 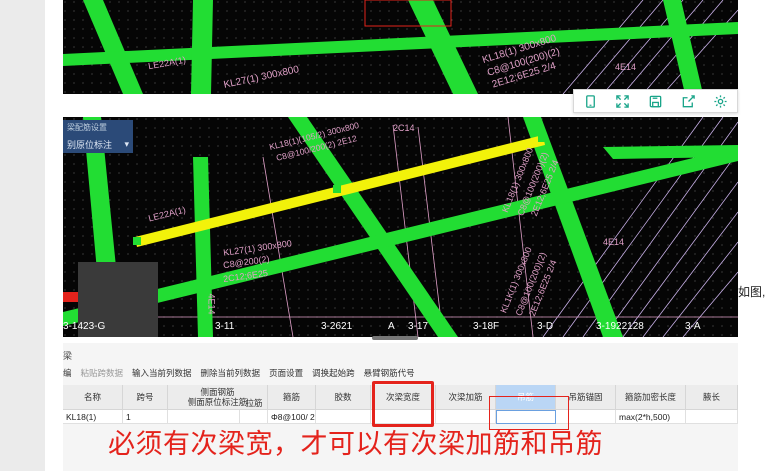 What do you see at coordinates (404, 128) in the screenshot?
I see `cad-label-3: 2C14` at bounding box center [404, 128].